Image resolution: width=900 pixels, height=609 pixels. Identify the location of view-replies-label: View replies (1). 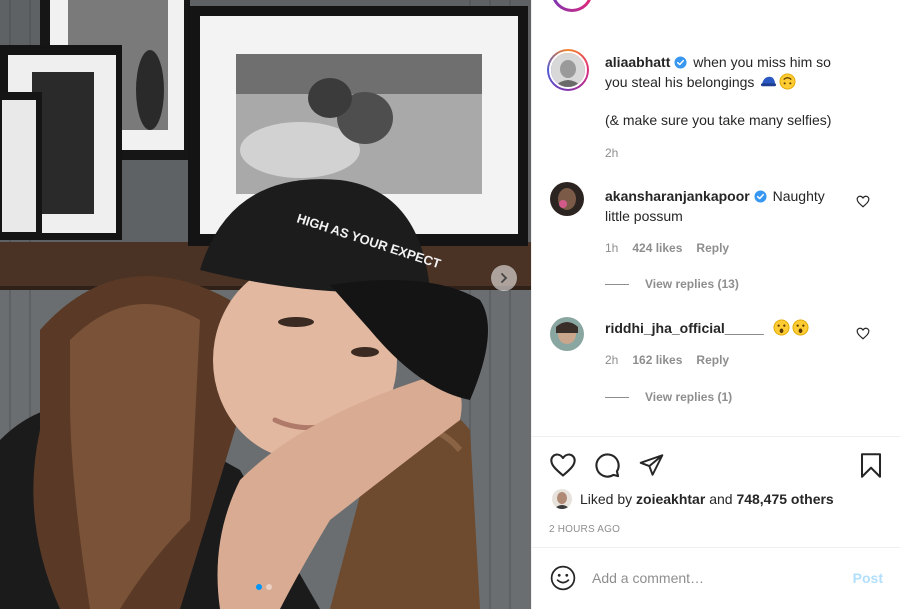
(689, 397).